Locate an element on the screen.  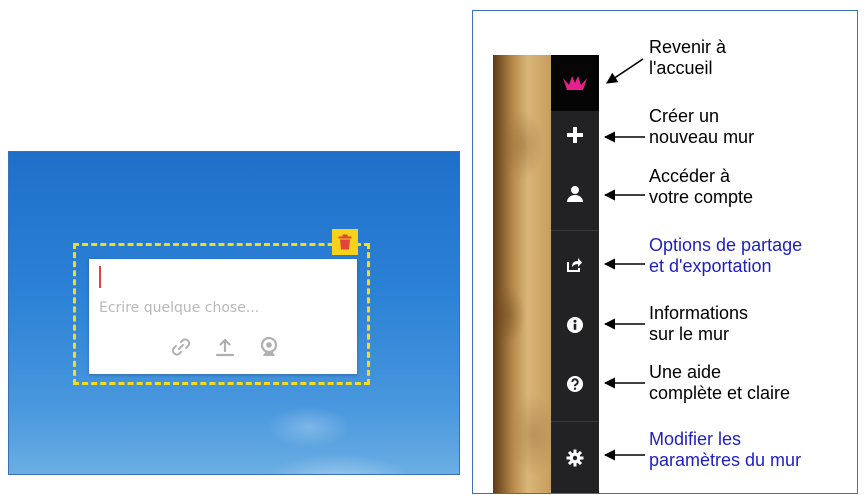
annotation-line: Revenir à is located at coordinates (688, 47).